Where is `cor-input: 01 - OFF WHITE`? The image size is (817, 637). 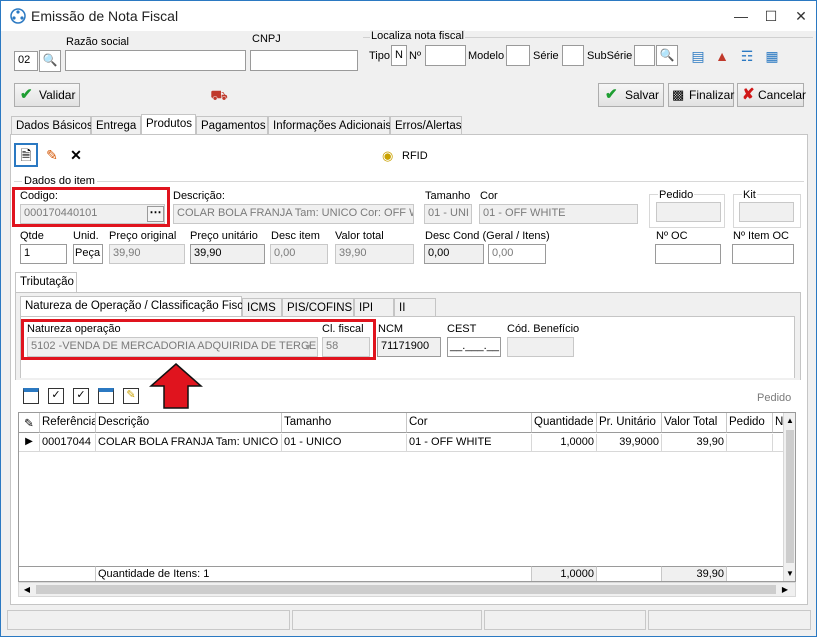 cor-input: 01 - OFF WHITE is located at coordinates (558, 214).